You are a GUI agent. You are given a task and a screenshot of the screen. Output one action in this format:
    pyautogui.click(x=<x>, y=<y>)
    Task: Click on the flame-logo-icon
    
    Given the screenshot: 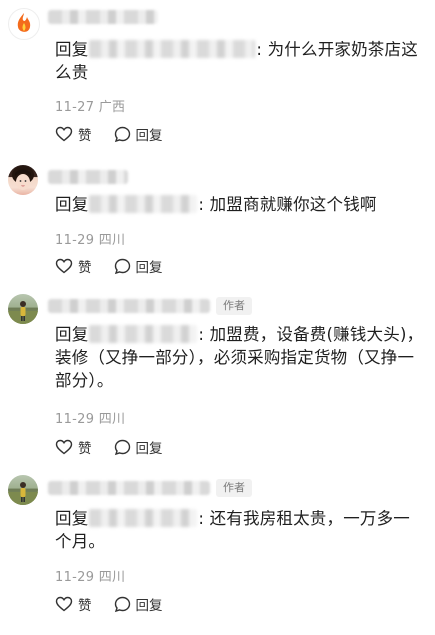 What is the action you would take?
    pyautogui.click(x=24, y=24)
    